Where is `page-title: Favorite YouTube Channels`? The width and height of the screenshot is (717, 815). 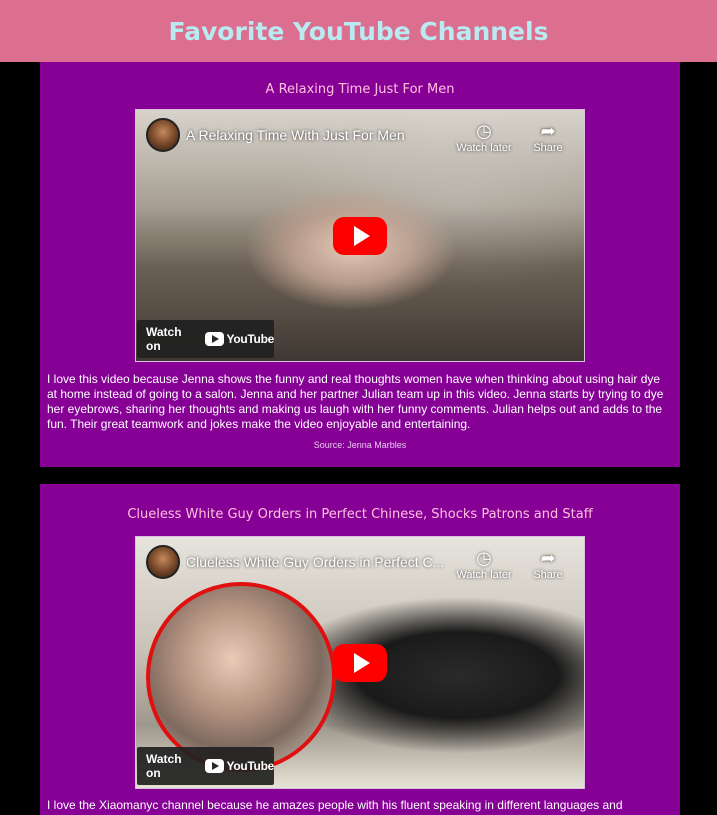
page-title: Favorite YouTube Channels is located at coordinates (358, 31).